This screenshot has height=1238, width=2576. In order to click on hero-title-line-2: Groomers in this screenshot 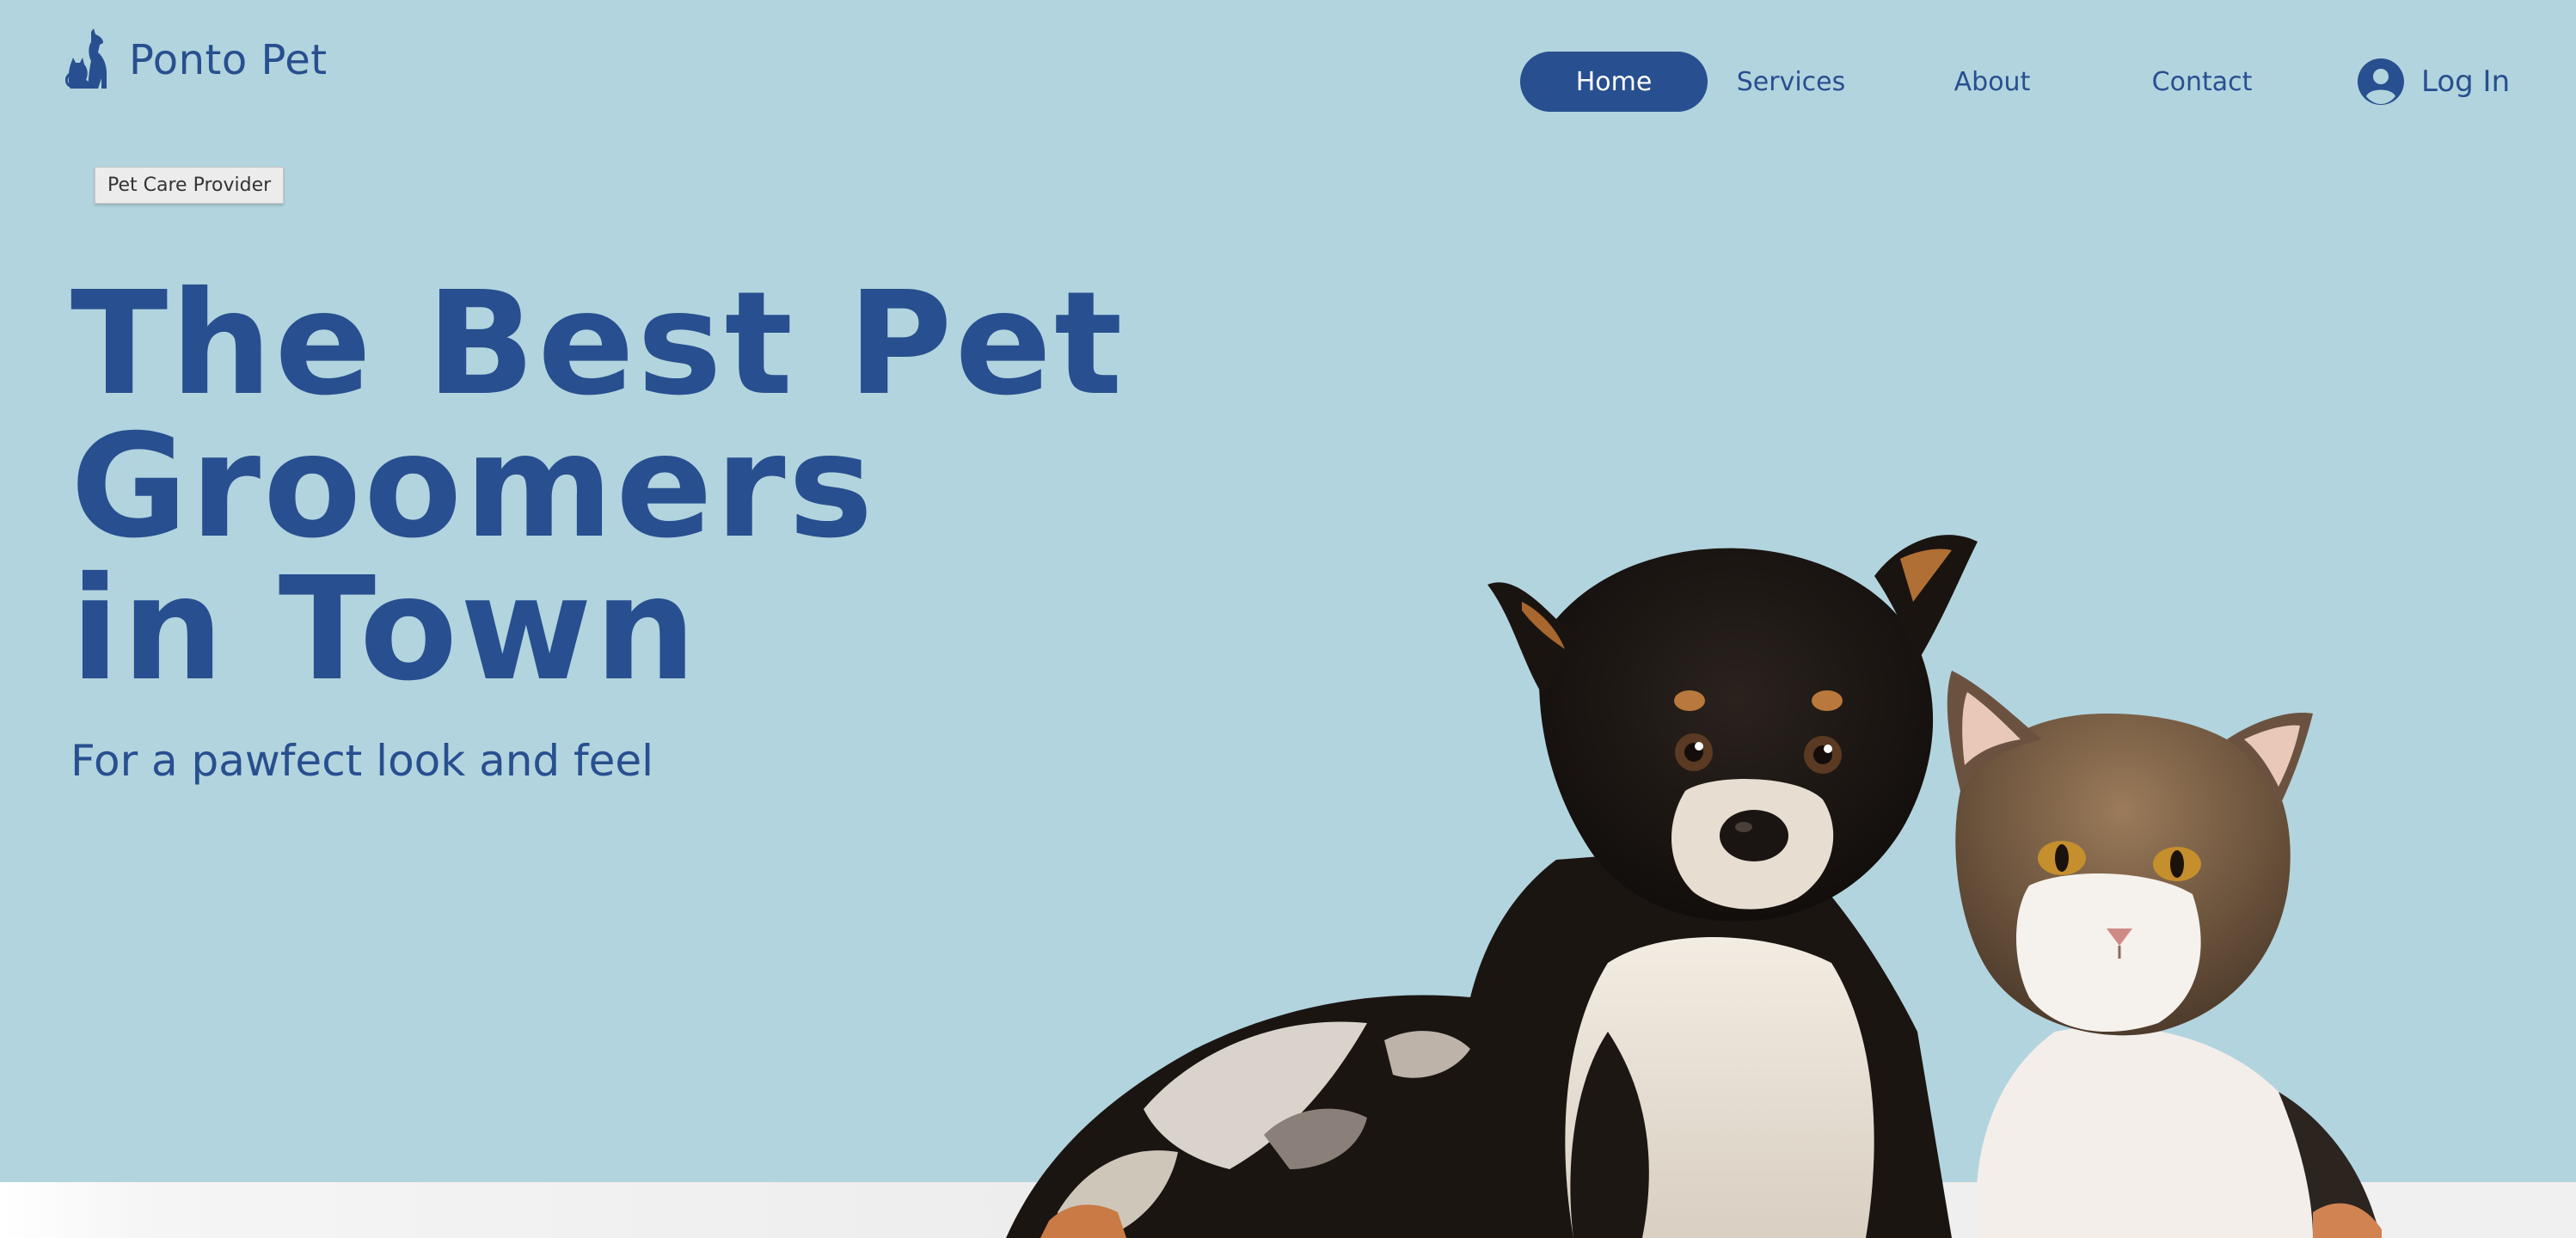, I will do `click(473, 487)`.